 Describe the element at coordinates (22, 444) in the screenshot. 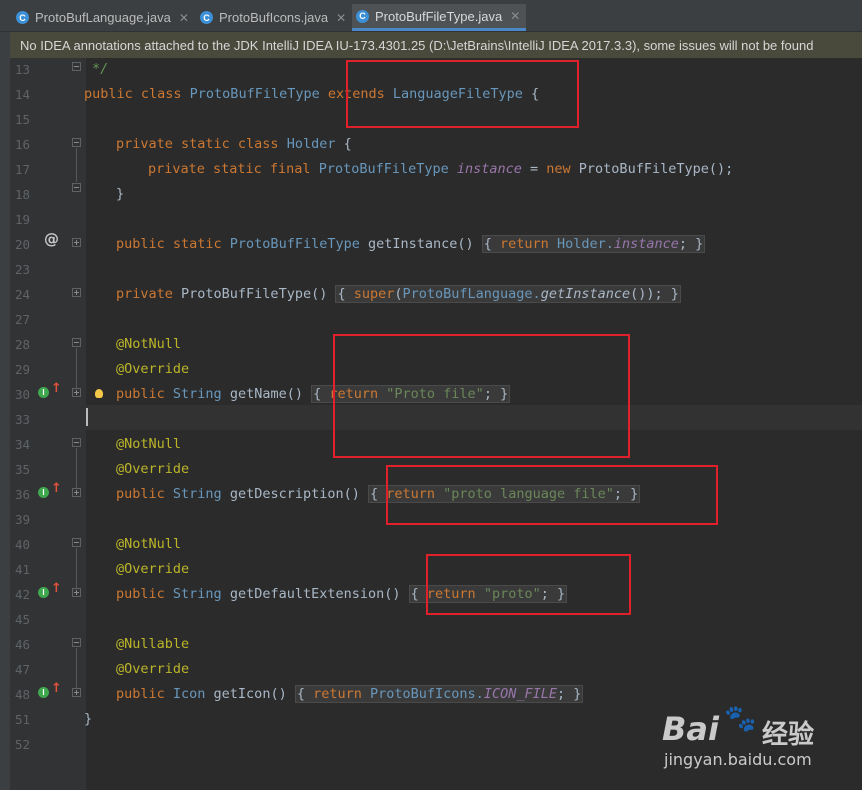

I see `line-number: 34` at that location.